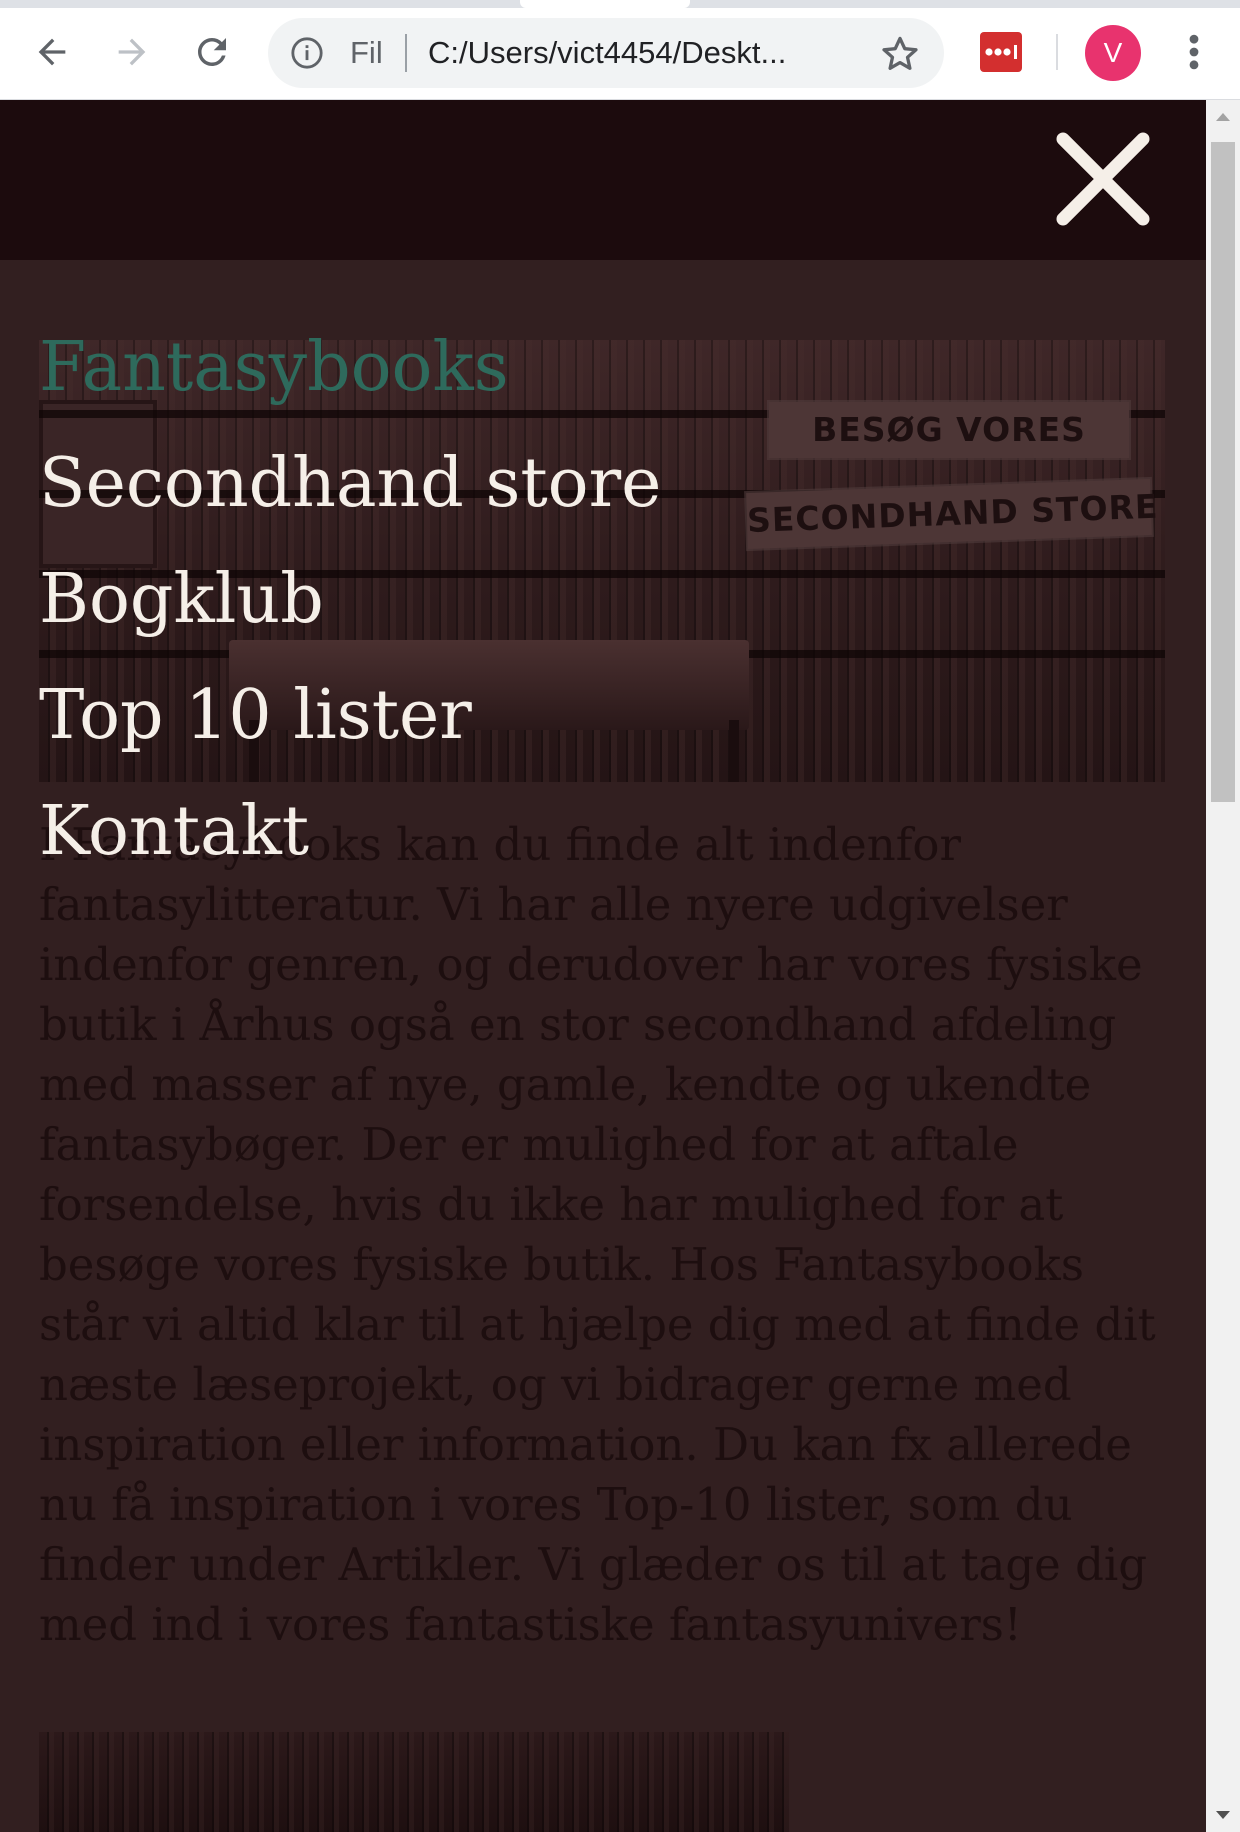 The image size is (1240, 1832). What do you see at coordinates (1194, 52) in the screenshot?
I see `kebab-menu-icon` at bounding box center [1194, 52].